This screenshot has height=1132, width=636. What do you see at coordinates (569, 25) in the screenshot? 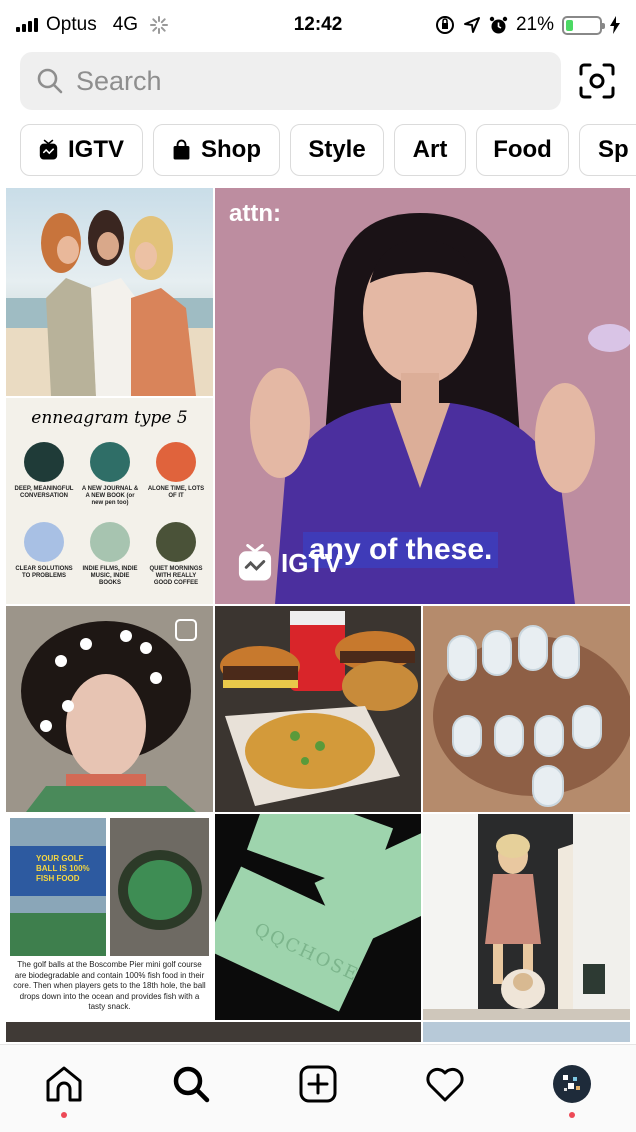
I see `battery-level` at bounding box center [569, 25].